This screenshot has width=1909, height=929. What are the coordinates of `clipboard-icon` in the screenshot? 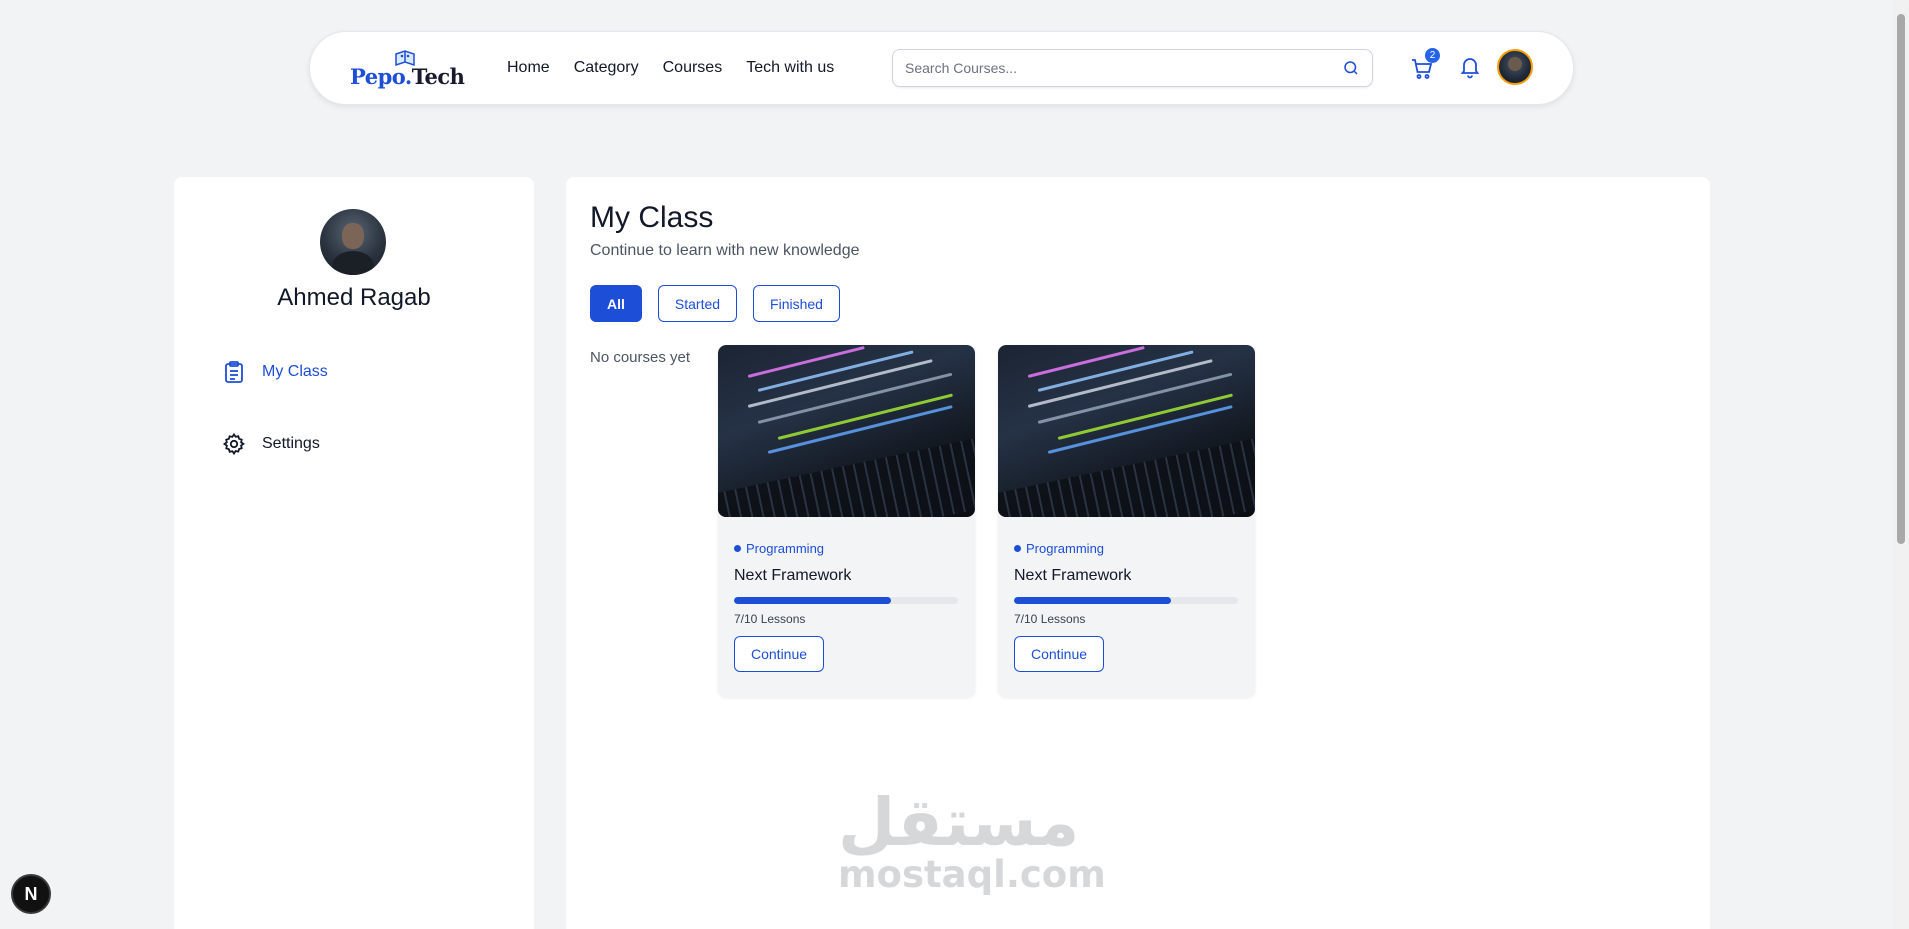 It's located at (234, 372).